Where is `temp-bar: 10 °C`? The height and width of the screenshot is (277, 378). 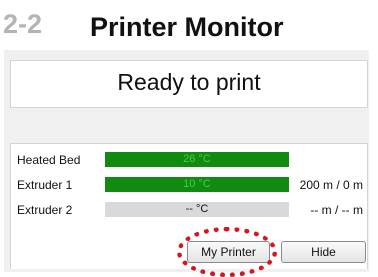
temp-bar: 10 °C is located at coordinates (197, 184).